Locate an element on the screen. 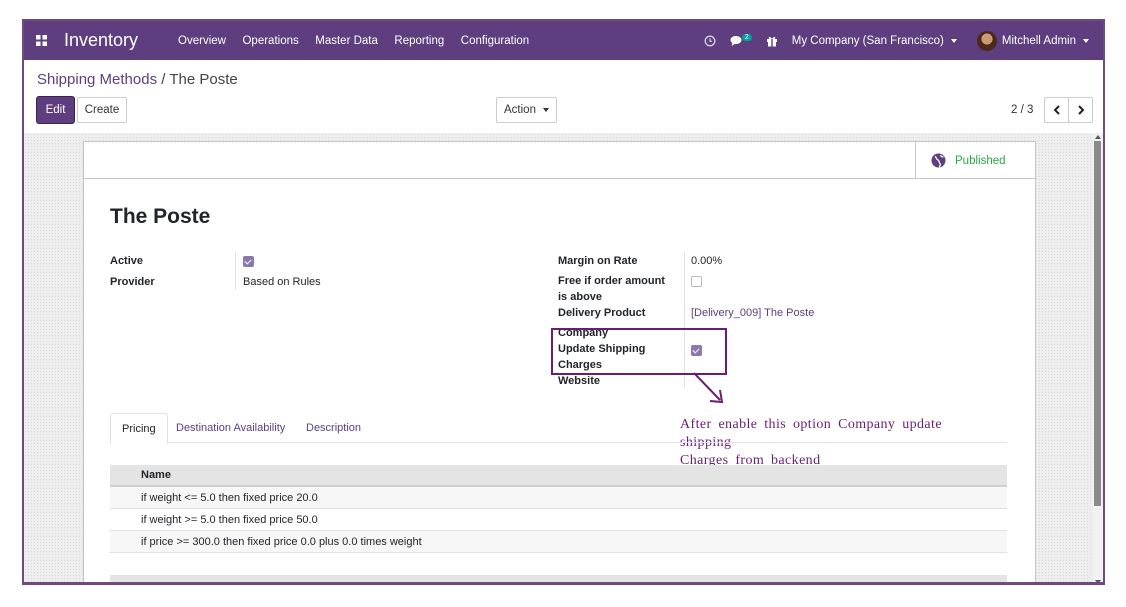  user-avatar is located at coordinates (986, 40).